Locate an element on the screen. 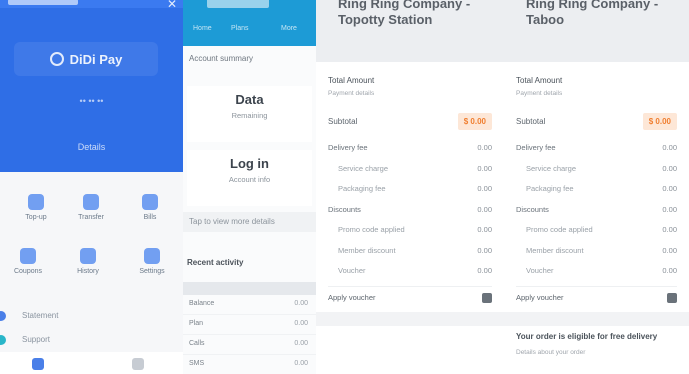 This screenshot has width=689, height=374. list-item: Packaging fee 0.00 is located at coordinates (596, 189).